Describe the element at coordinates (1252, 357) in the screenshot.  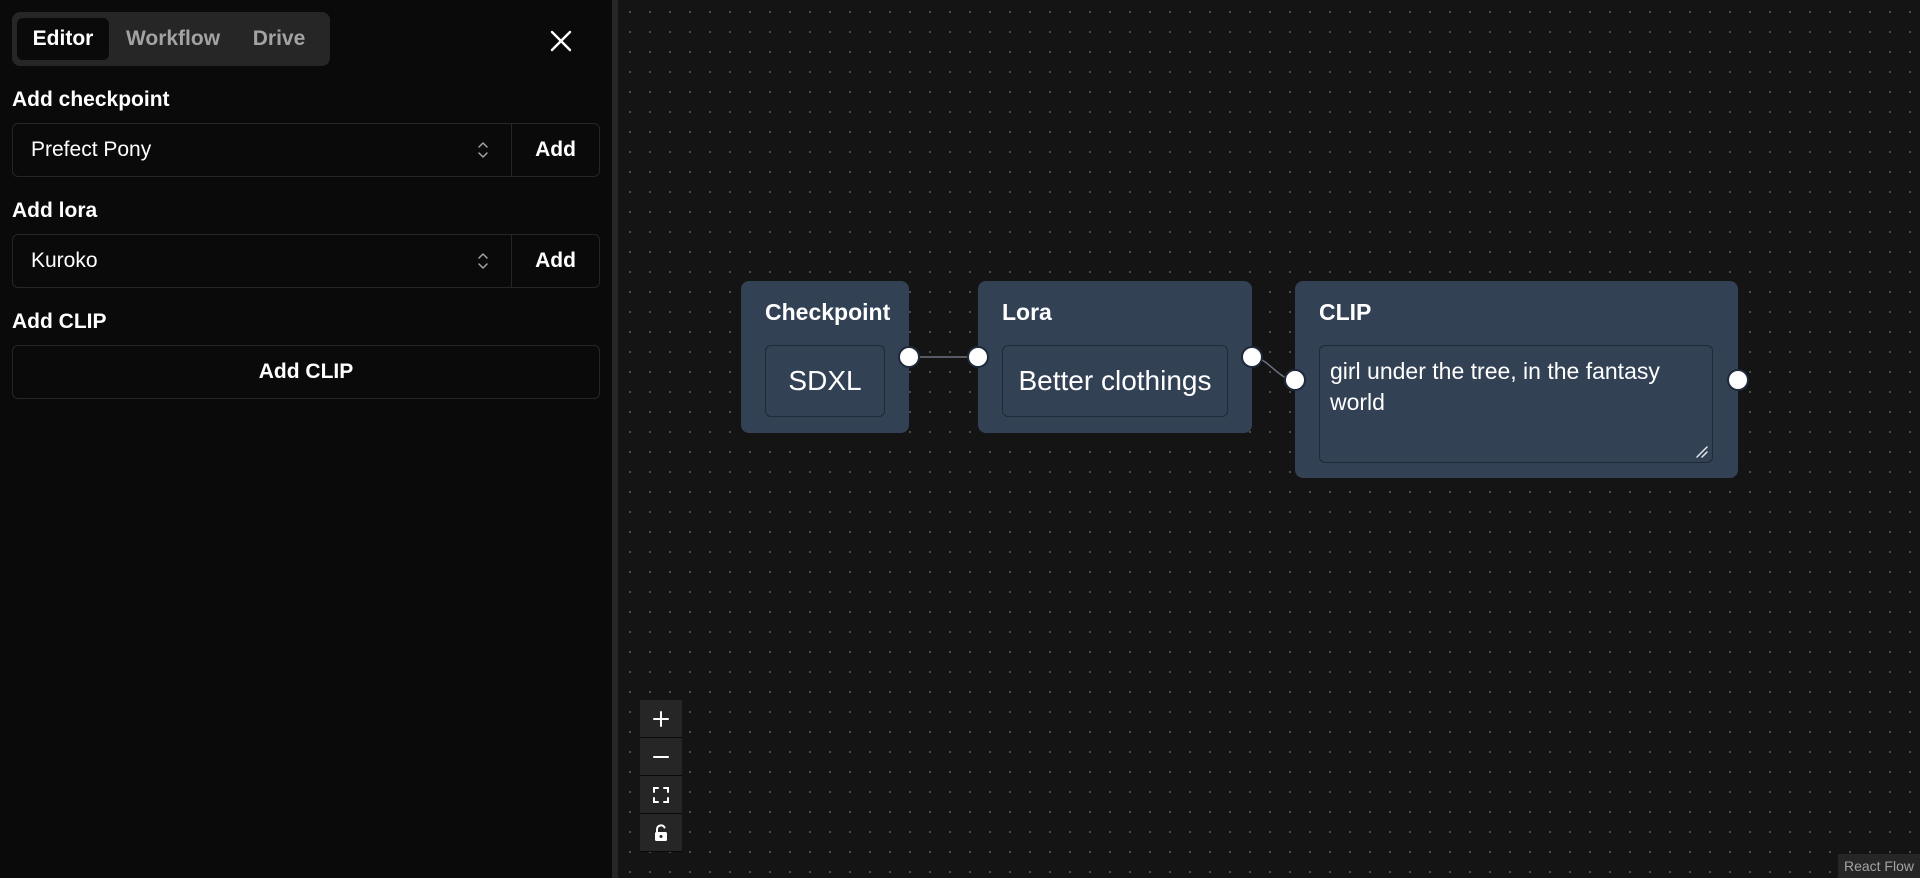
I see `lora-output-handle` at that location.